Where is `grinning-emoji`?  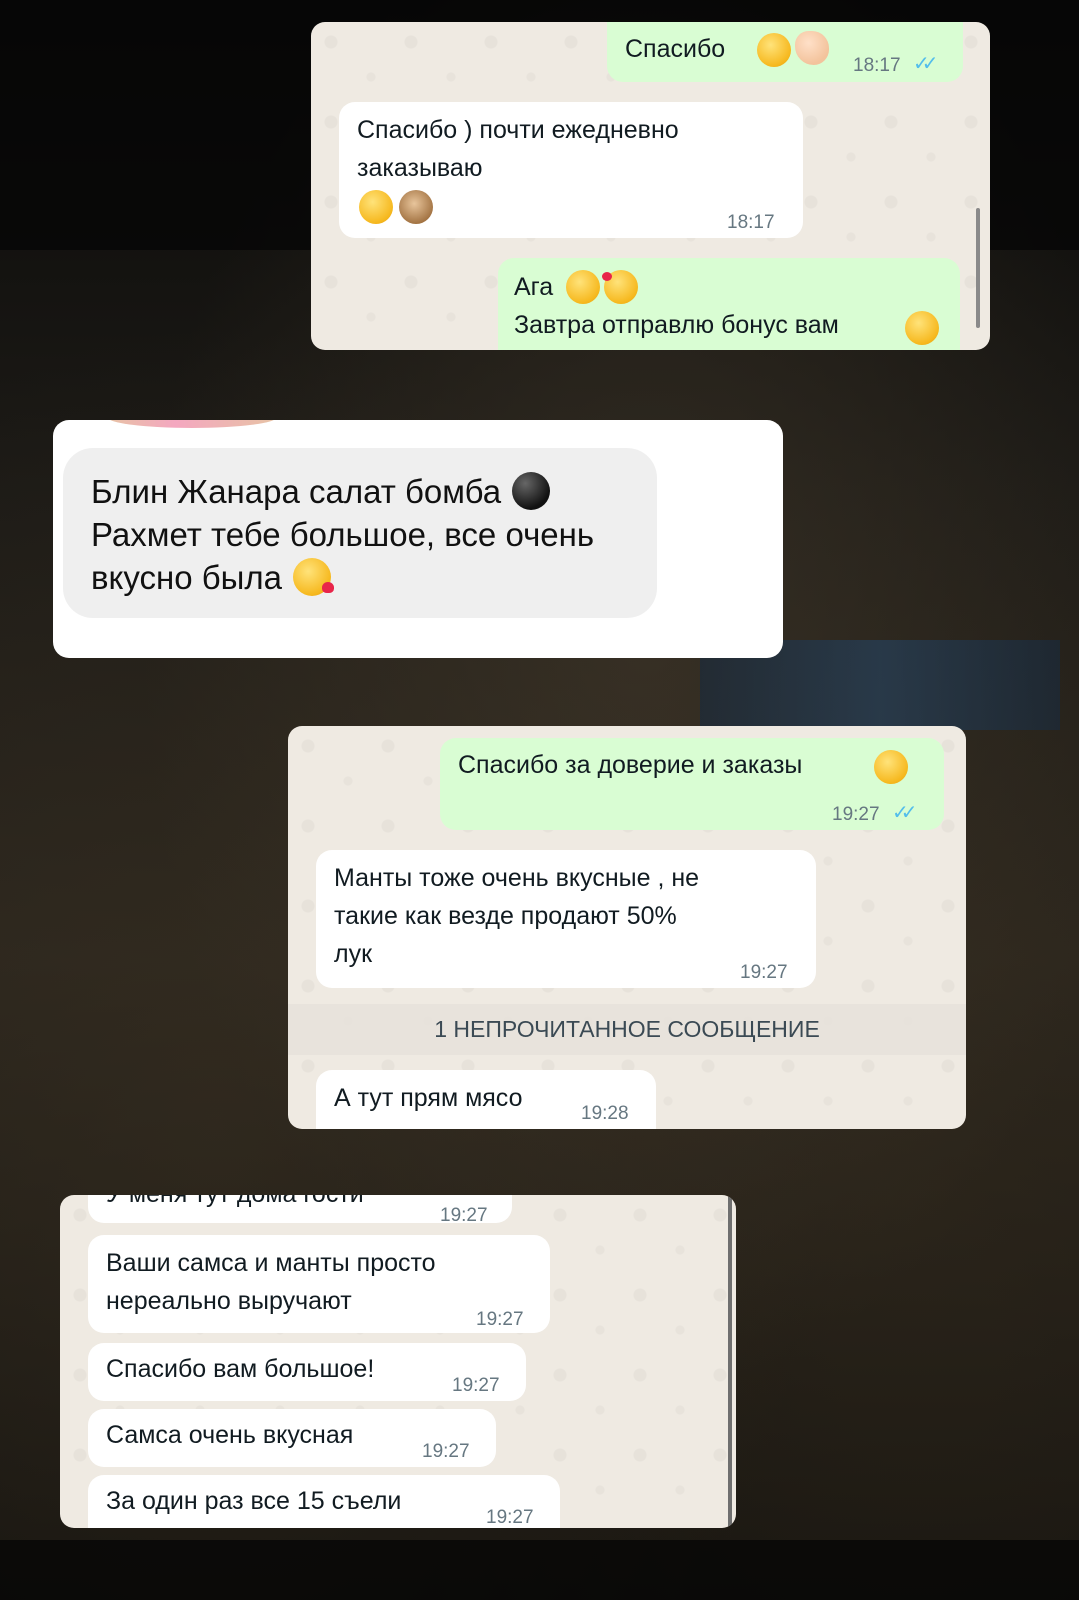
grinning-emoji is located at coordinates (583, 287).